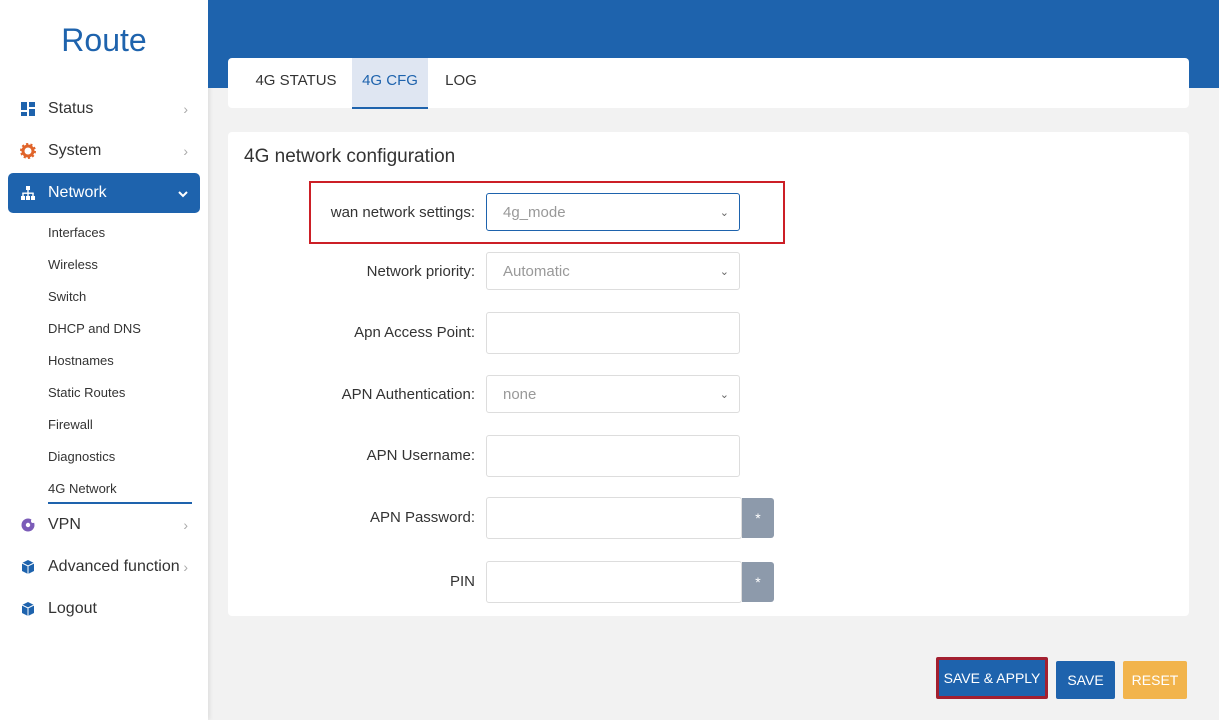 This screenshot has height=720, width=1219. Describe the element at coordinates (104, 525) in the screenshot. I see `sidebar-item-vpn: VPN ›` at that location.